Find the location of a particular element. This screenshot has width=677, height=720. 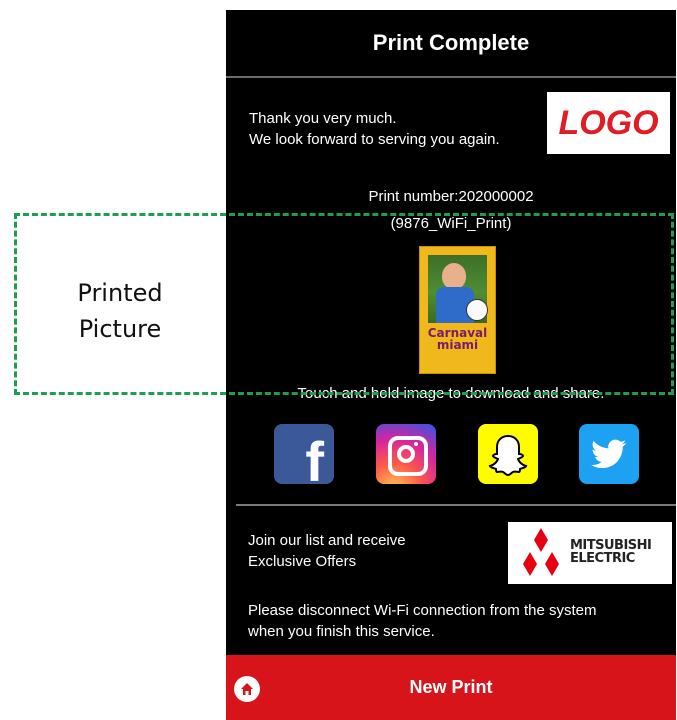

section-divider is located at coordinates (456, 505).